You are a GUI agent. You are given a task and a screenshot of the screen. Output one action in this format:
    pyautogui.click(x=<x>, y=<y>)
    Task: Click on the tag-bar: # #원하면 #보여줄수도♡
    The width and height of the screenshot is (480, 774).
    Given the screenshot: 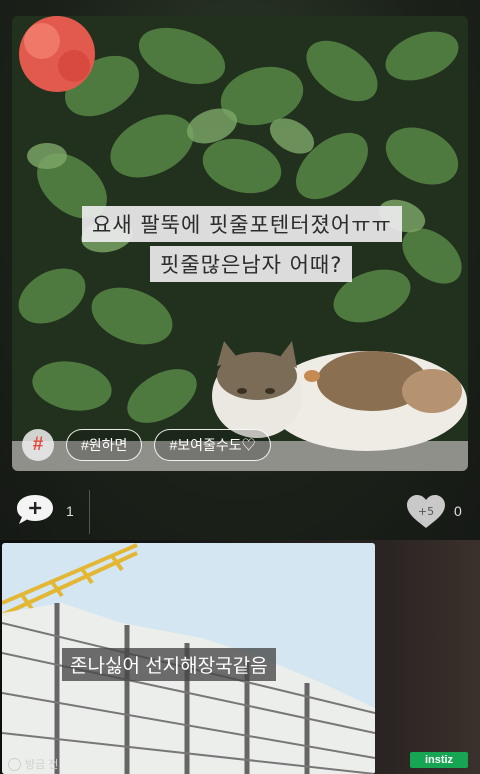 What is the action you would take?
    pyautogui.click(x=146, y=445)
    